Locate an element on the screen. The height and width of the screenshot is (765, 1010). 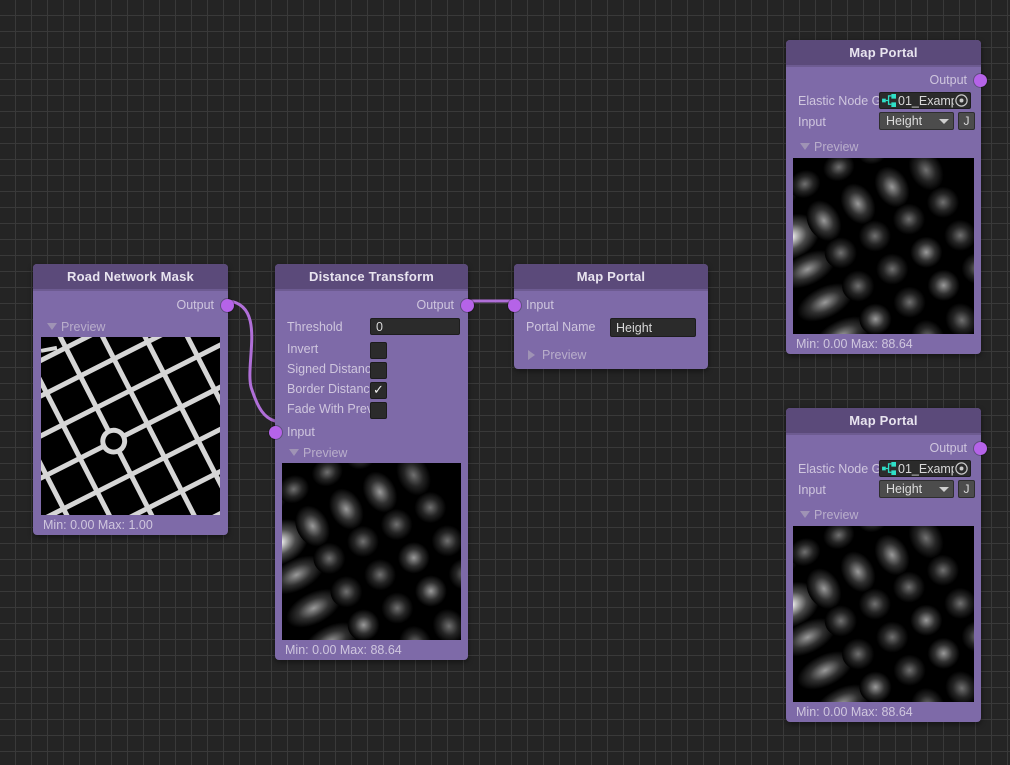
param-portal-name: Portal Name Height is located at coordinates (611, 329).